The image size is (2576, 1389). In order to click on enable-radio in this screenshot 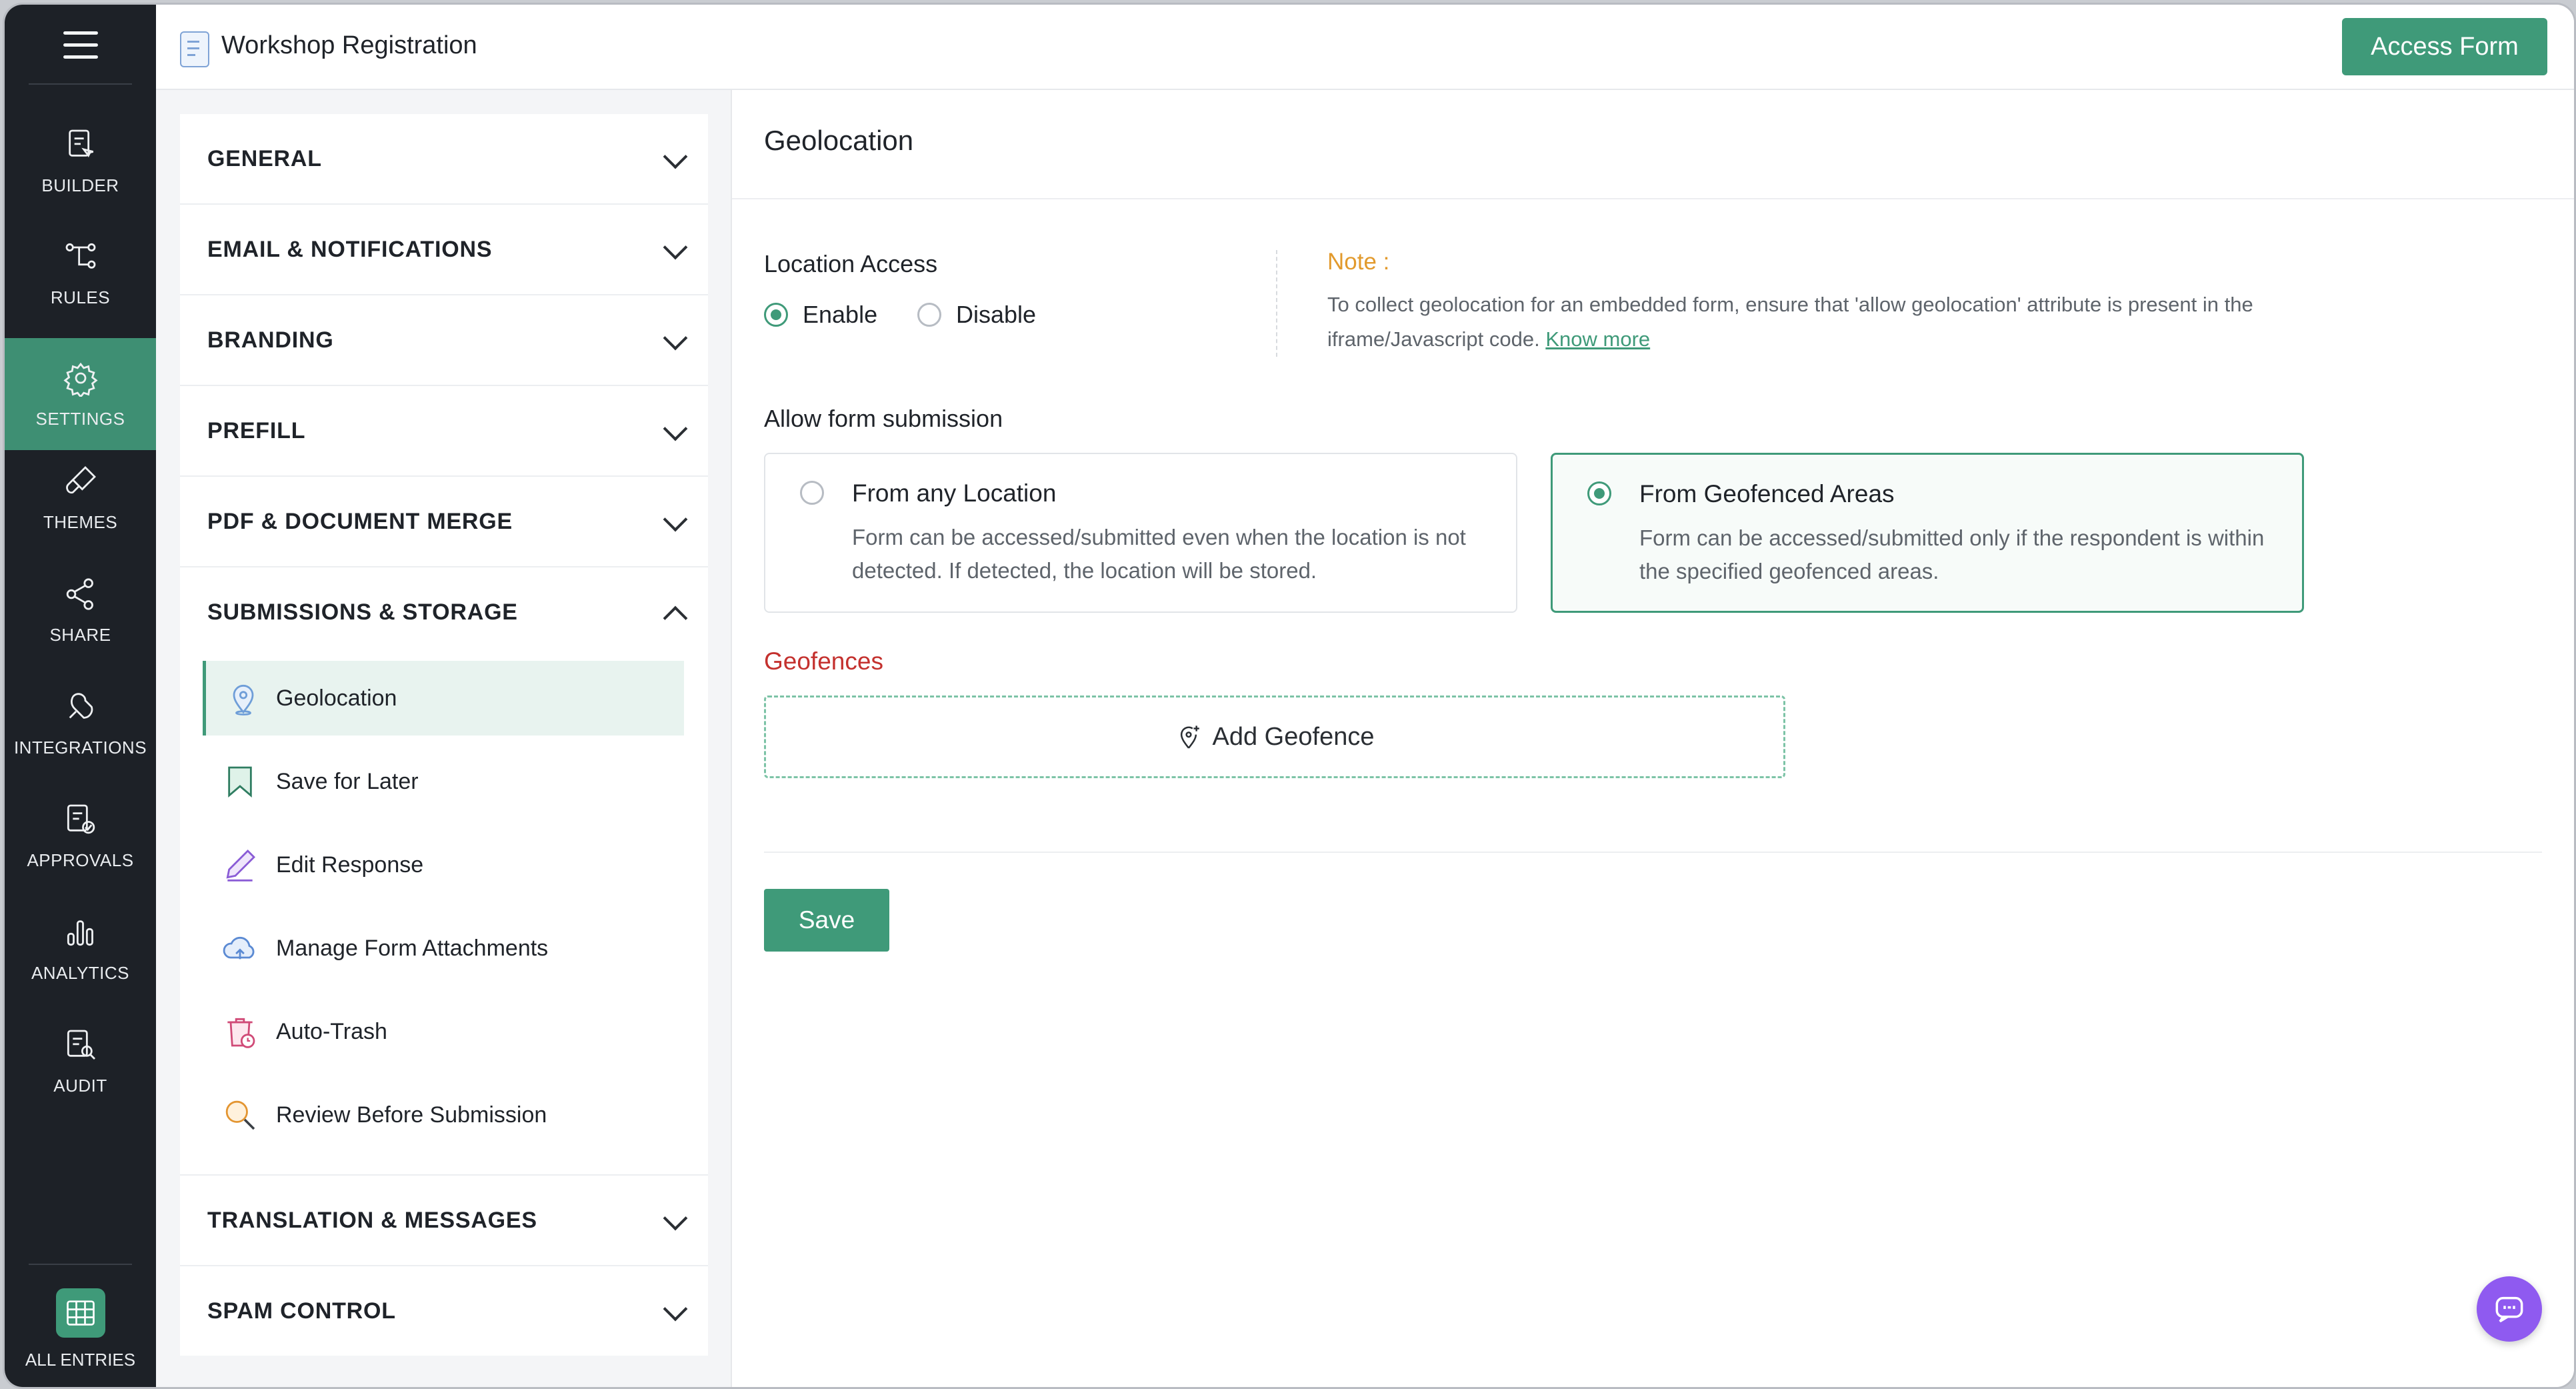, I will do `click(776, 315)`.